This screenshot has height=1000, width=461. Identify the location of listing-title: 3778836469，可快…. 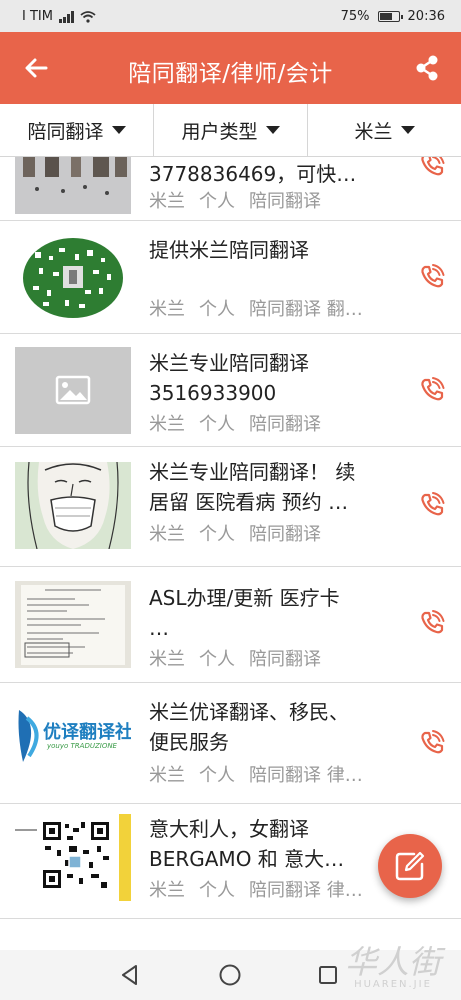
(253, 174).